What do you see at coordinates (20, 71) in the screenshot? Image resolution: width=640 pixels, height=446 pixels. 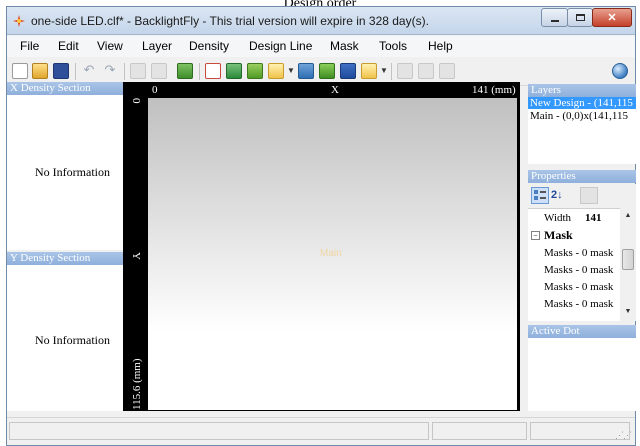 I see `new-icon` at bounding box center [20, 71].